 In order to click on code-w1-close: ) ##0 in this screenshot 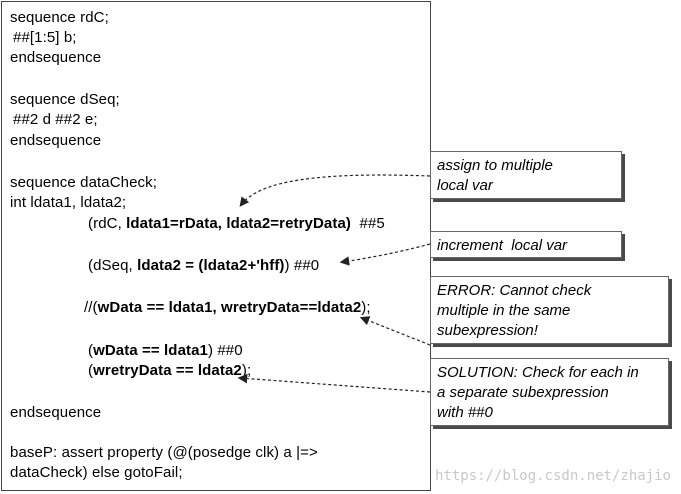, I will do `click(225, 350)`.